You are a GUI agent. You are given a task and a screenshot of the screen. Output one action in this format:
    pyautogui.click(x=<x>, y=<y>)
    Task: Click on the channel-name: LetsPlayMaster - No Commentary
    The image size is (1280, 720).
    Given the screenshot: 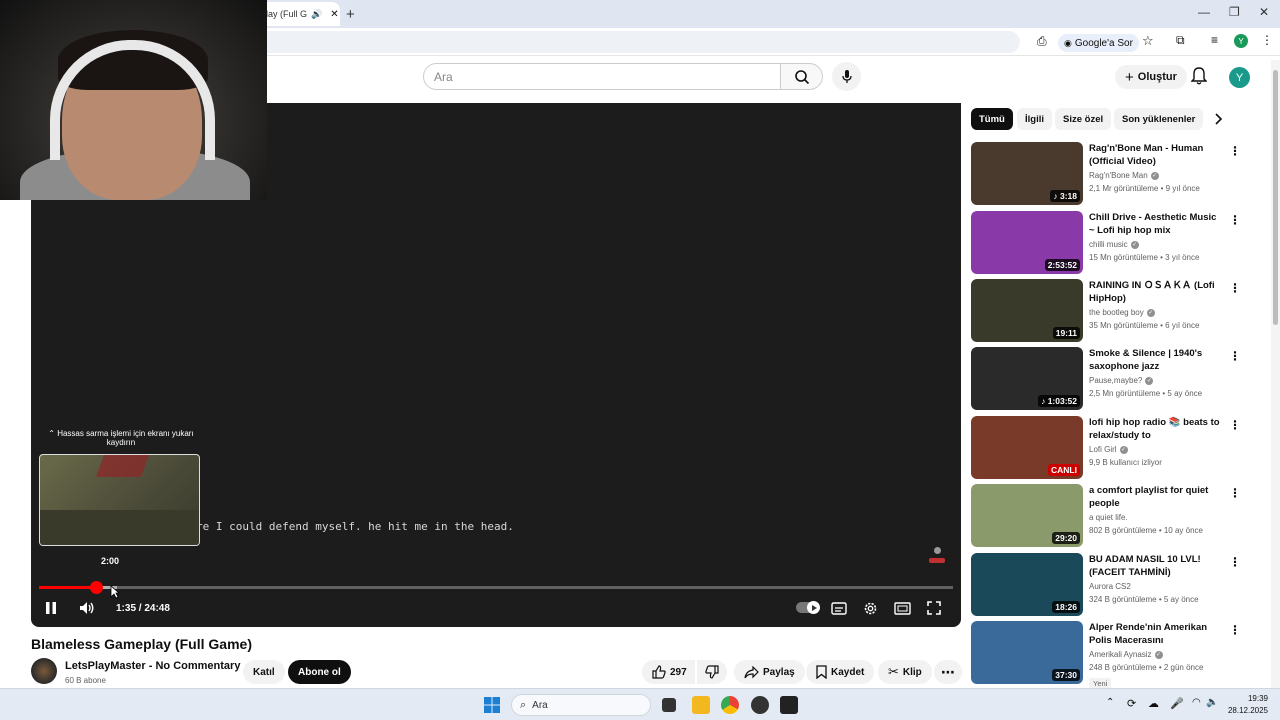 What is the action you would take?
    pyautogui.click(x=152, y=666)
    